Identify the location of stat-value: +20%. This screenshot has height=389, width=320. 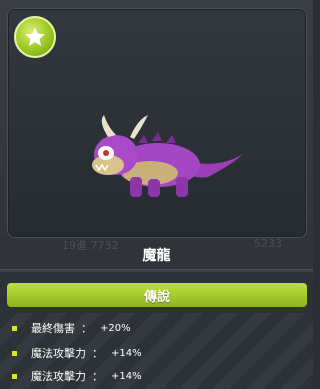
(115, 328).